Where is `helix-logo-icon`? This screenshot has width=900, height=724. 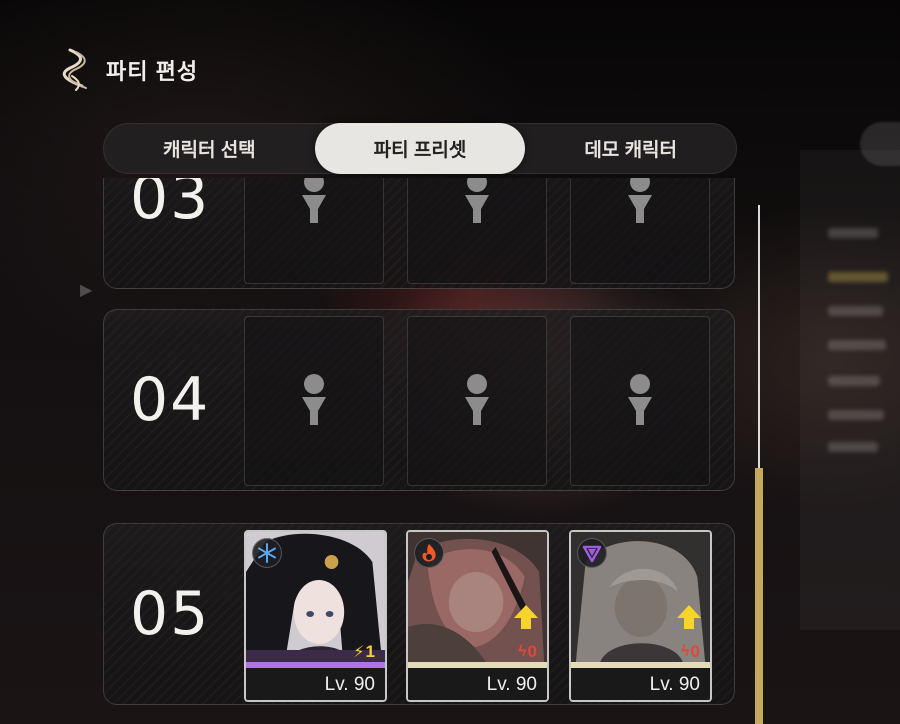 helix-logo-icon is located at coordinates (74, 69).